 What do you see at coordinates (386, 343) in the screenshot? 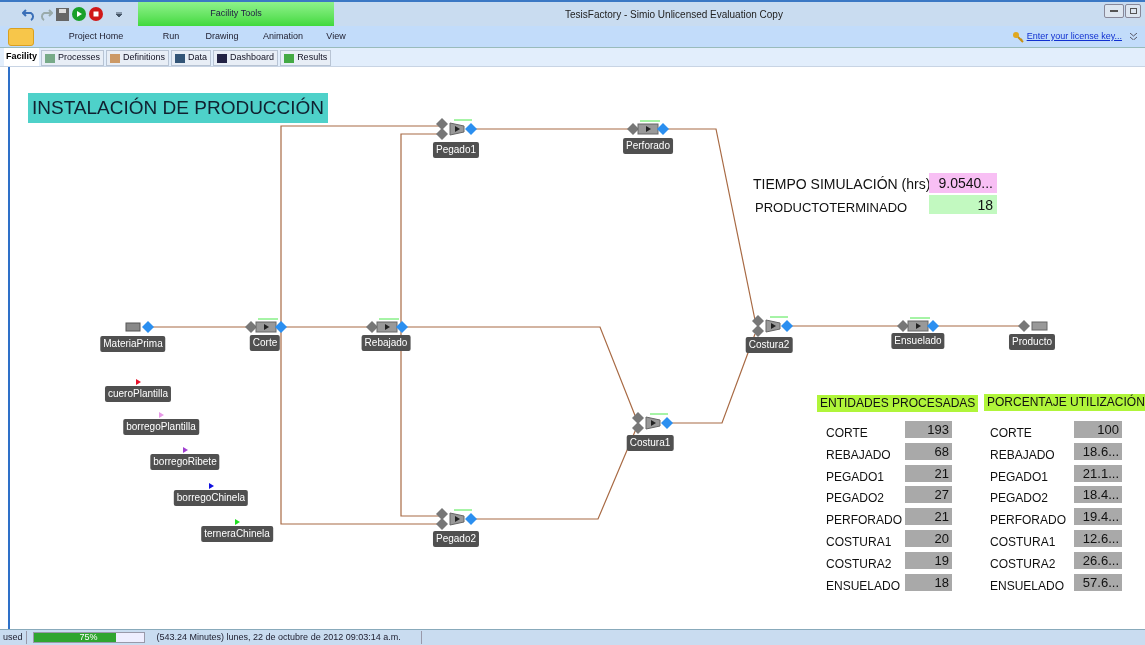
I see `node-label: Rebajado` at bounding box center [386, 343].